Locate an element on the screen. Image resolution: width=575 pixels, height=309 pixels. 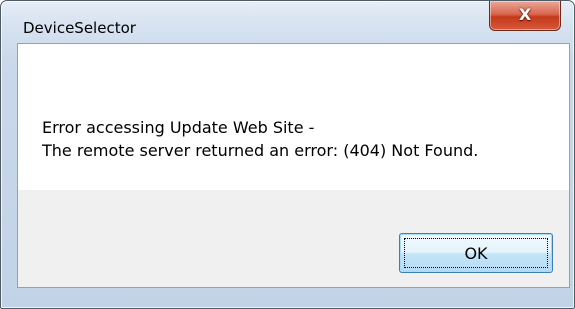
window-title: DeviceSelector is located at coordinates (79, 28).